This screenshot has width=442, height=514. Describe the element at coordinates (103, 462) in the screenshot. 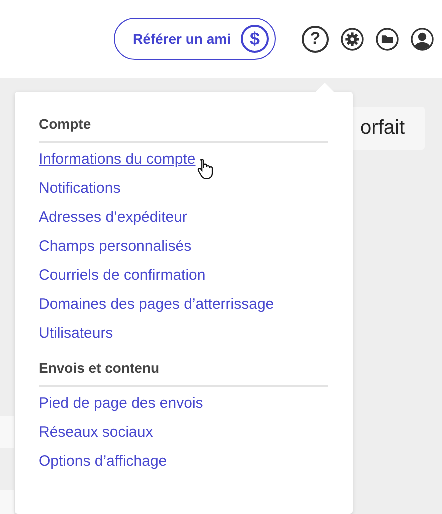

I see `menu-link: Options d’affichage` at that location.